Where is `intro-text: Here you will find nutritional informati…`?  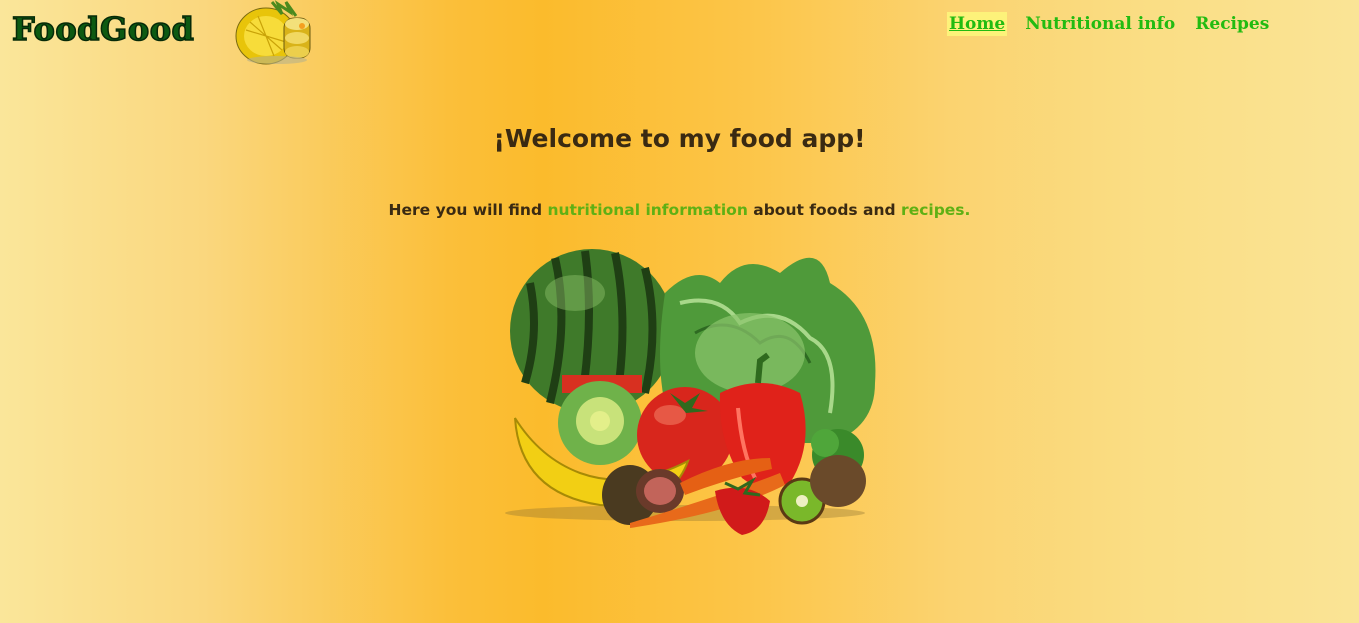
intro-text: Here you will find nutritional informati… is located at coordinates (679, 210).